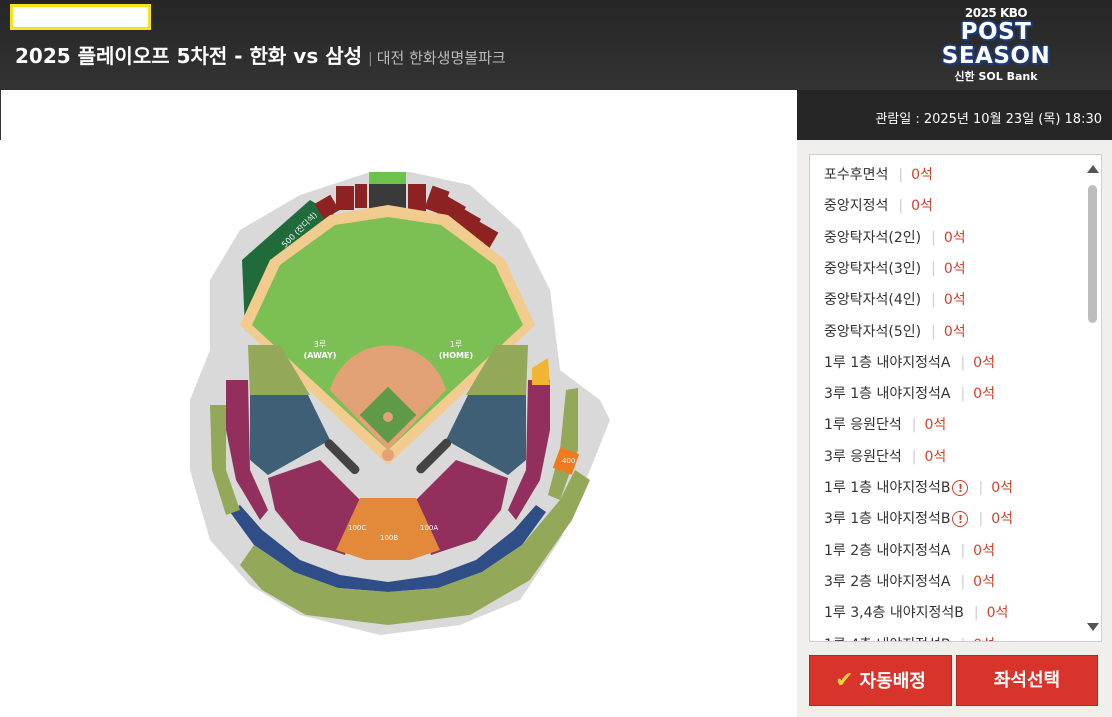 This screenshot has height=717, width=1112. What do you see at coordinates (357, 528) in the screenshot?
I see `label-100c: 100C` at bounding box center [357, 528].